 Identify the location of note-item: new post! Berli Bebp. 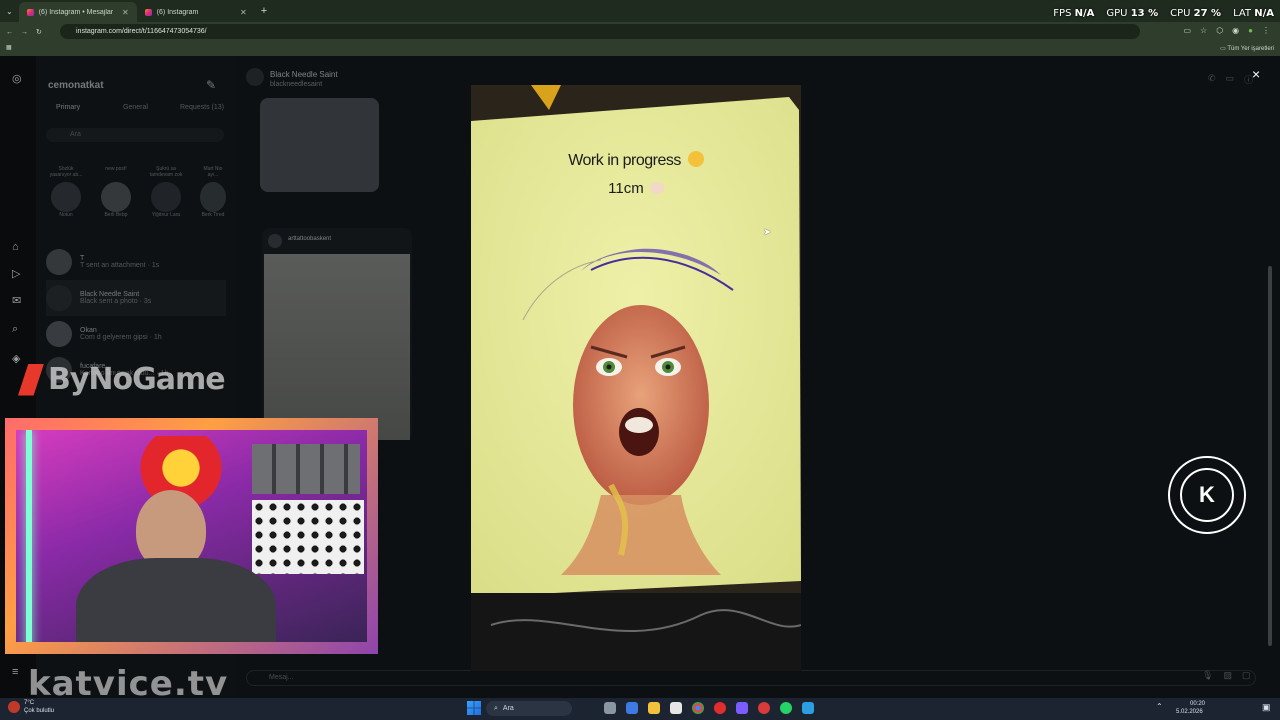
(116, 192).